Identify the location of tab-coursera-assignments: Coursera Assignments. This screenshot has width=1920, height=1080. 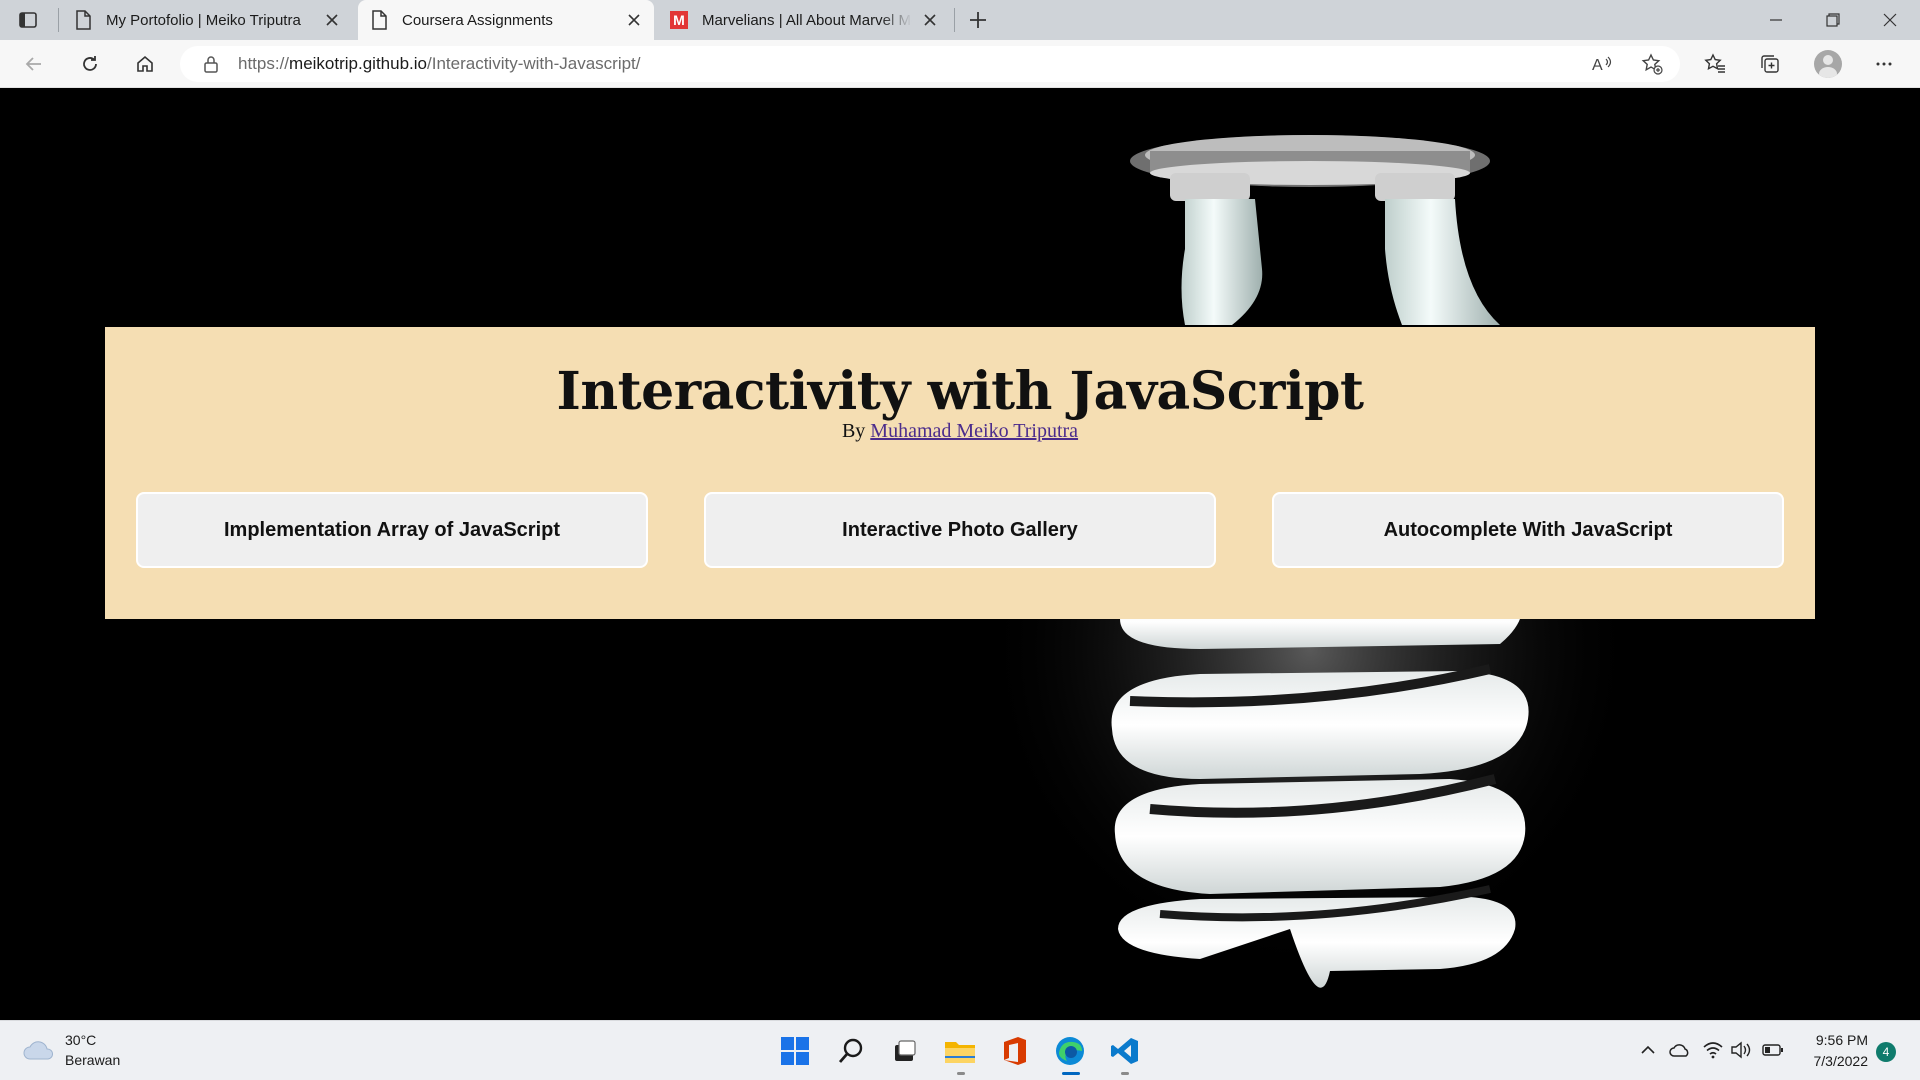
(506, 20).